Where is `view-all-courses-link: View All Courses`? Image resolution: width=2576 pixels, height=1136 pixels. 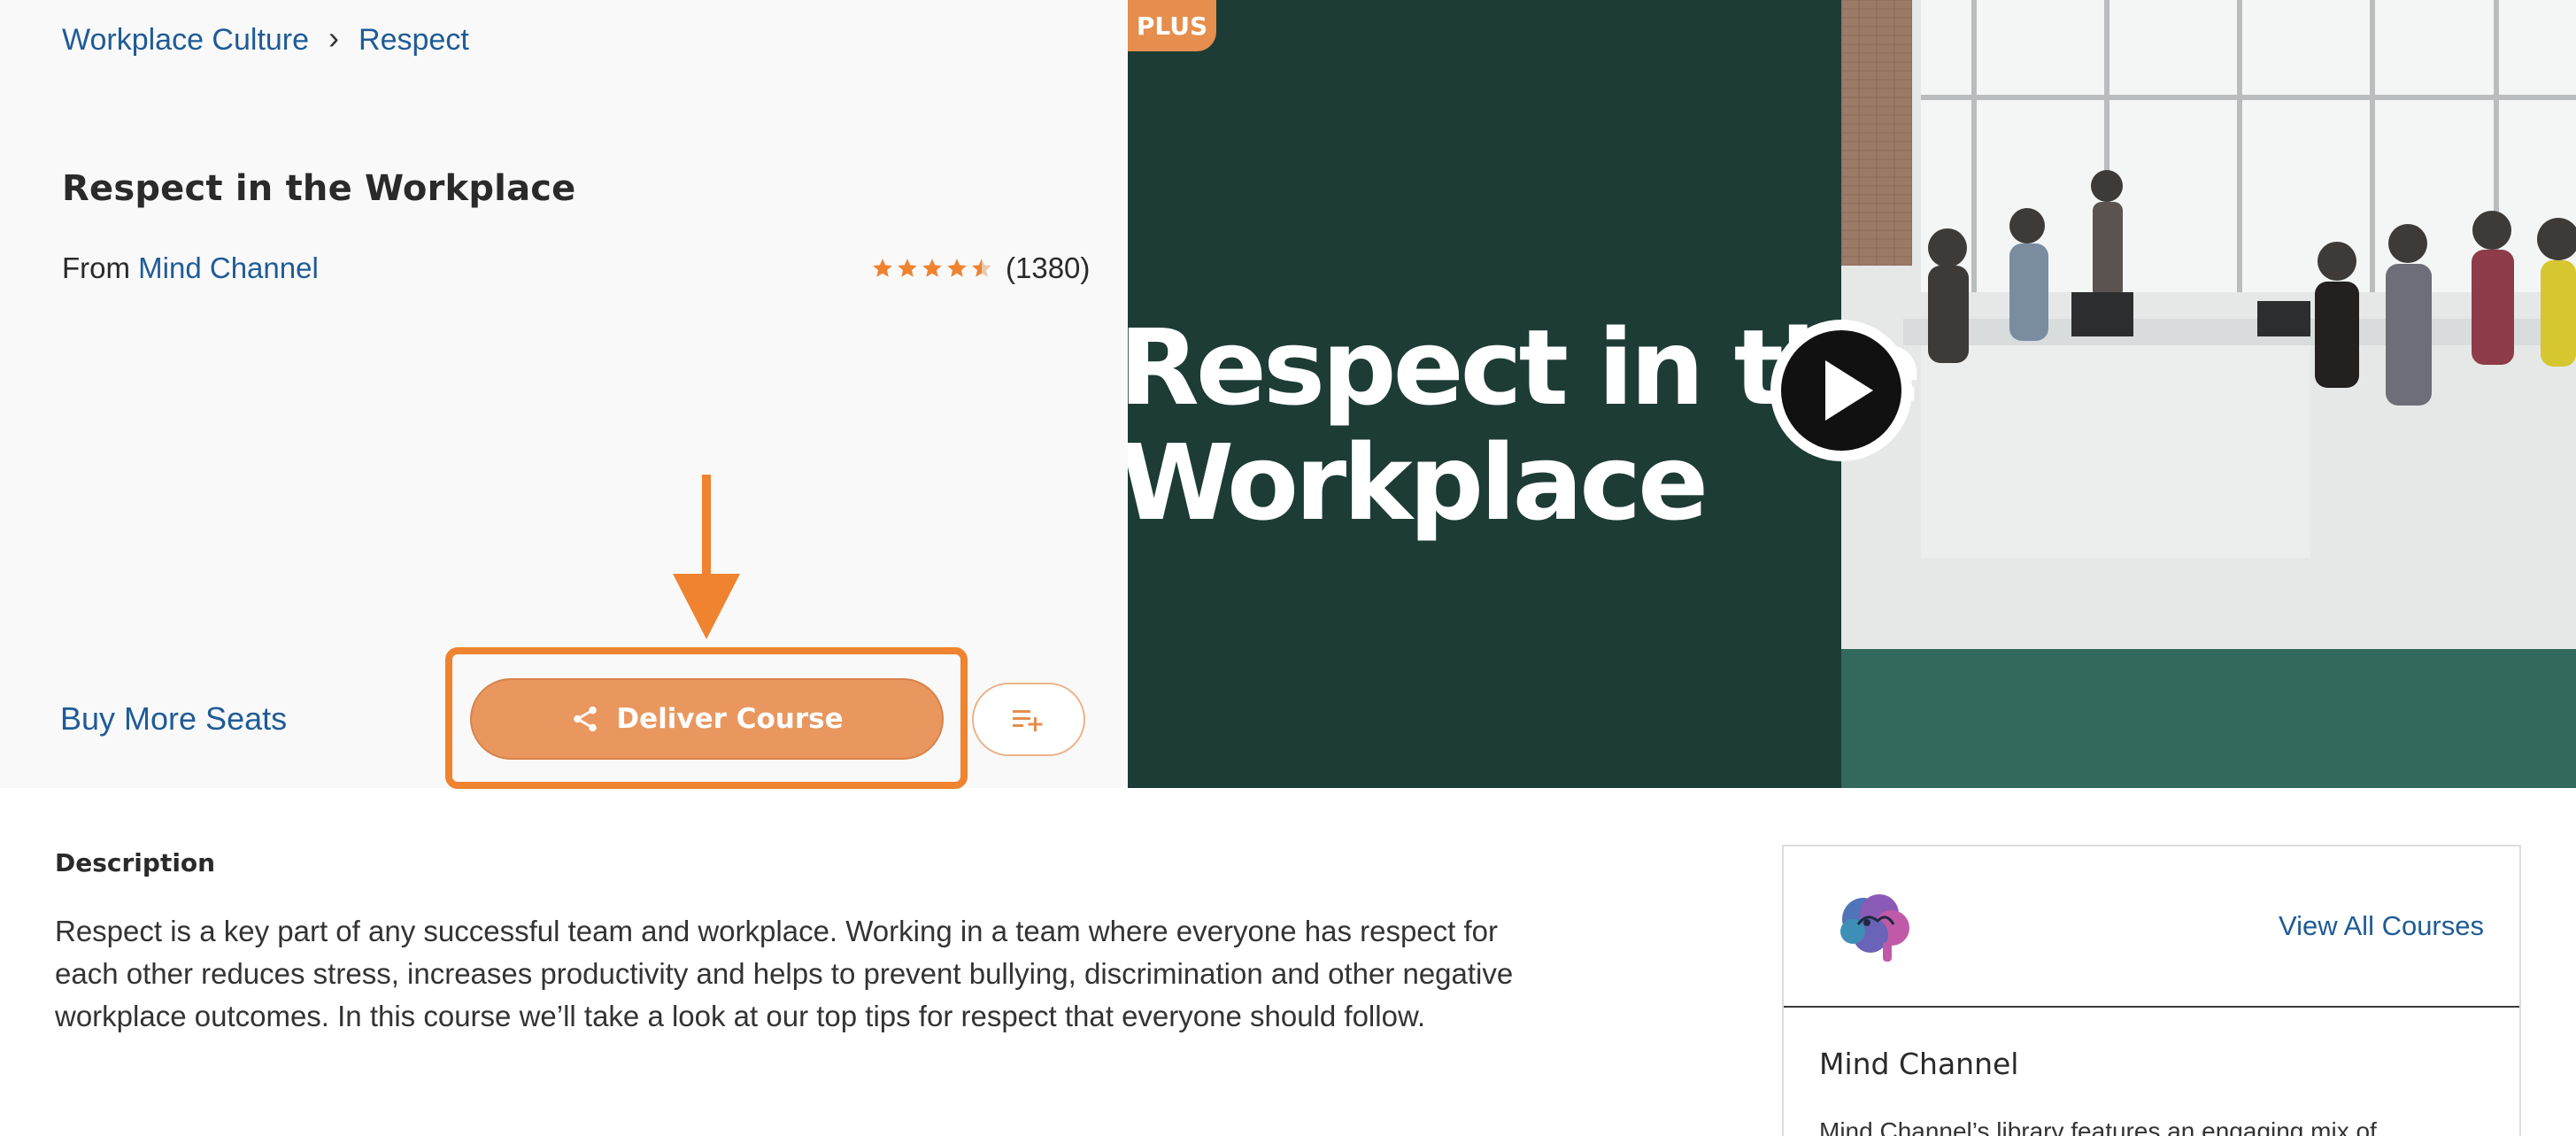 view-all-courses-link: View All Courses is located at coordinates (2381, 926).